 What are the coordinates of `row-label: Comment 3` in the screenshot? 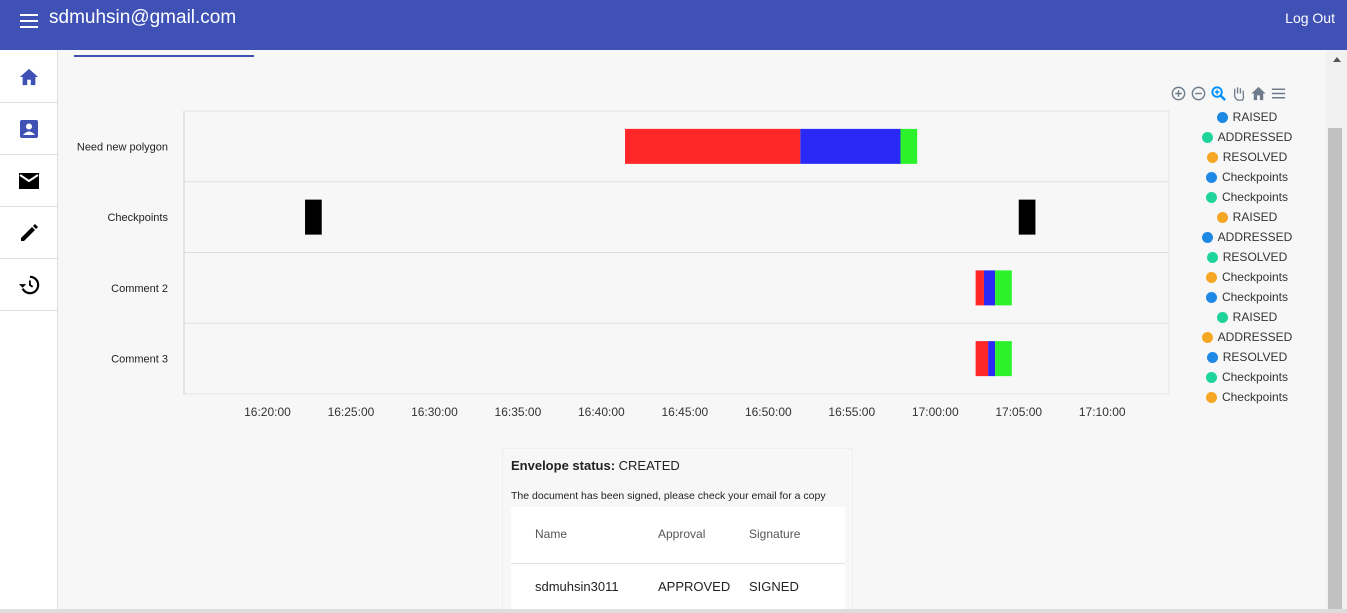 It's located at (139, 360).